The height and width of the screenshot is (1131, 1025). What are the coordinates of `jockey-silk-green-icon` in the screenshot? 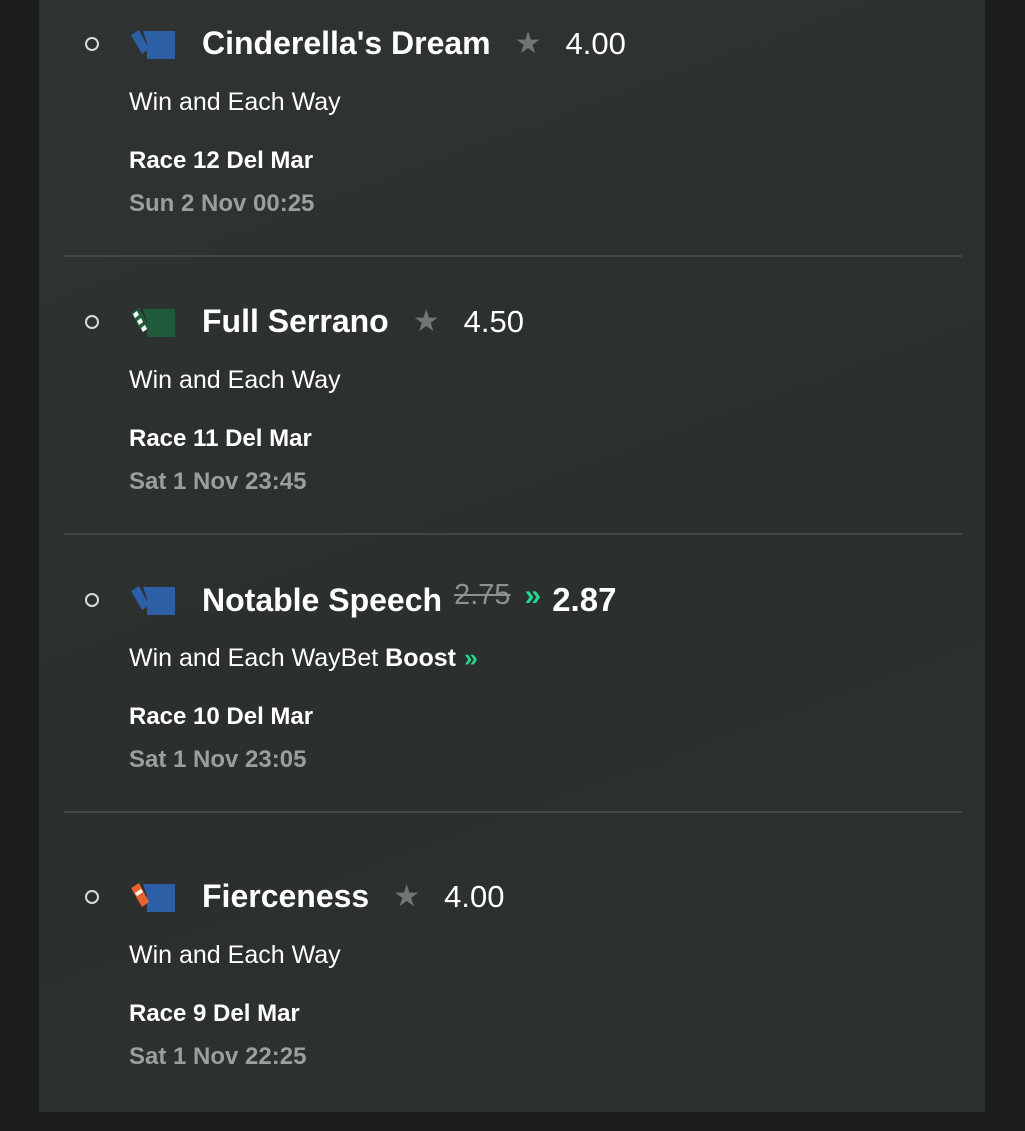 It's located at (153, 322).